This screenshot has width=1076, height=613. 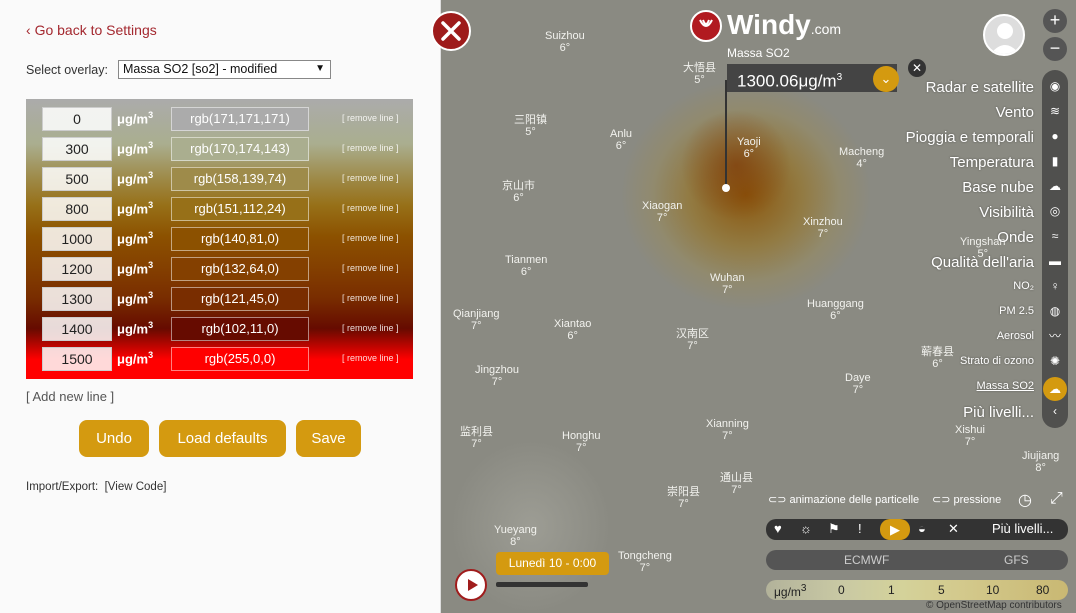 What do you see at coordinates (1055, 21) in the screenshot?
I see `zoom-in-button: +` at bounding box center [1055, 21].